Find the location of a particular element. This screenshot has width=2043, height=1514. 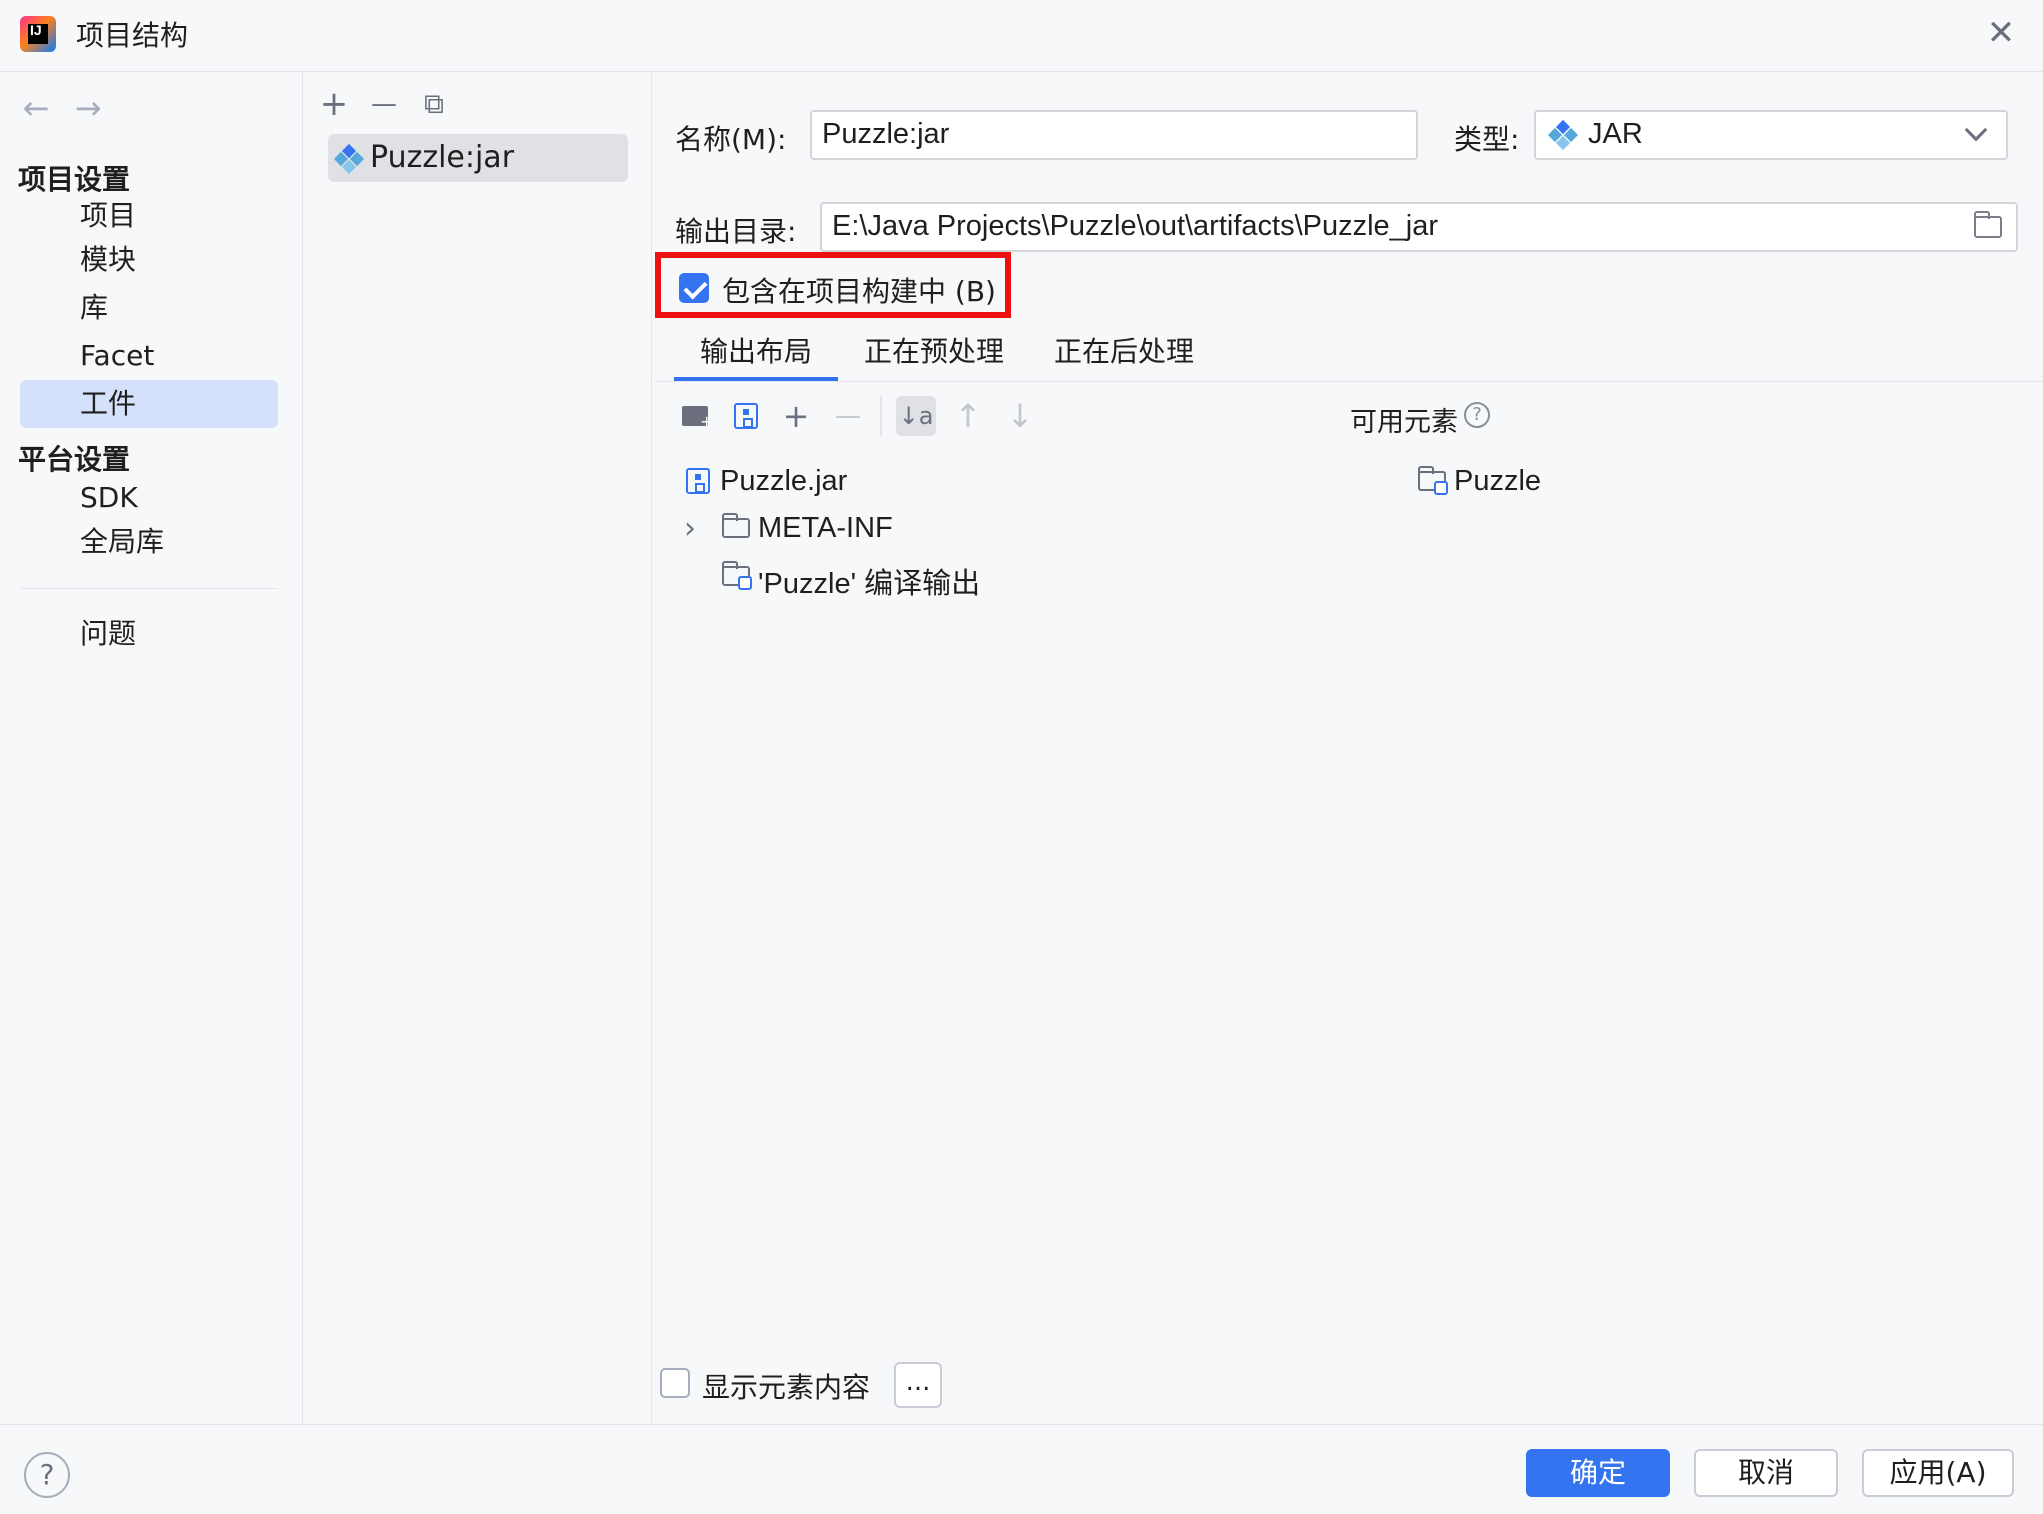

tree-root-label: Puzzle.jar is located at coordinates (784, 481).